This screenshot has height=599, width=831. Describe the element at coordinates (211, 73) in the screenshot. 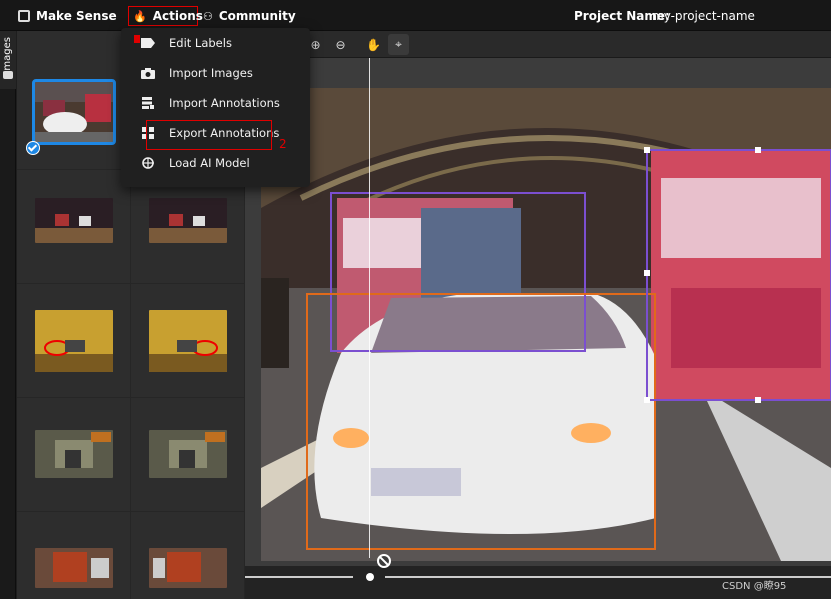

I see `menu-item-label: Import Images` at that location.